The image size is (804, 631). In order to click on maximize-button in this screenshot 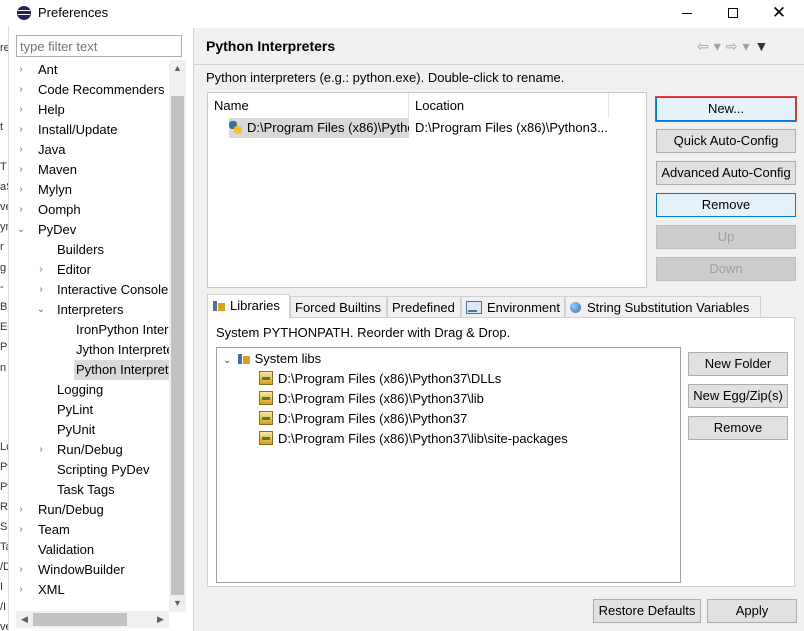, I will do `click(733, 13)`.